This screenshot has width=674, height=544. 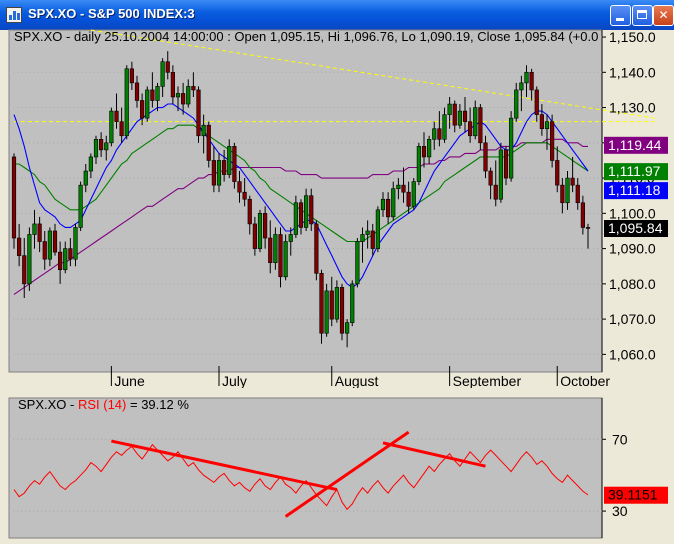 What do you see at coordinates (632, 37) in the screenshot?
I see `price-ytick-label: 1,150.0` at bounding box center [632, 37].